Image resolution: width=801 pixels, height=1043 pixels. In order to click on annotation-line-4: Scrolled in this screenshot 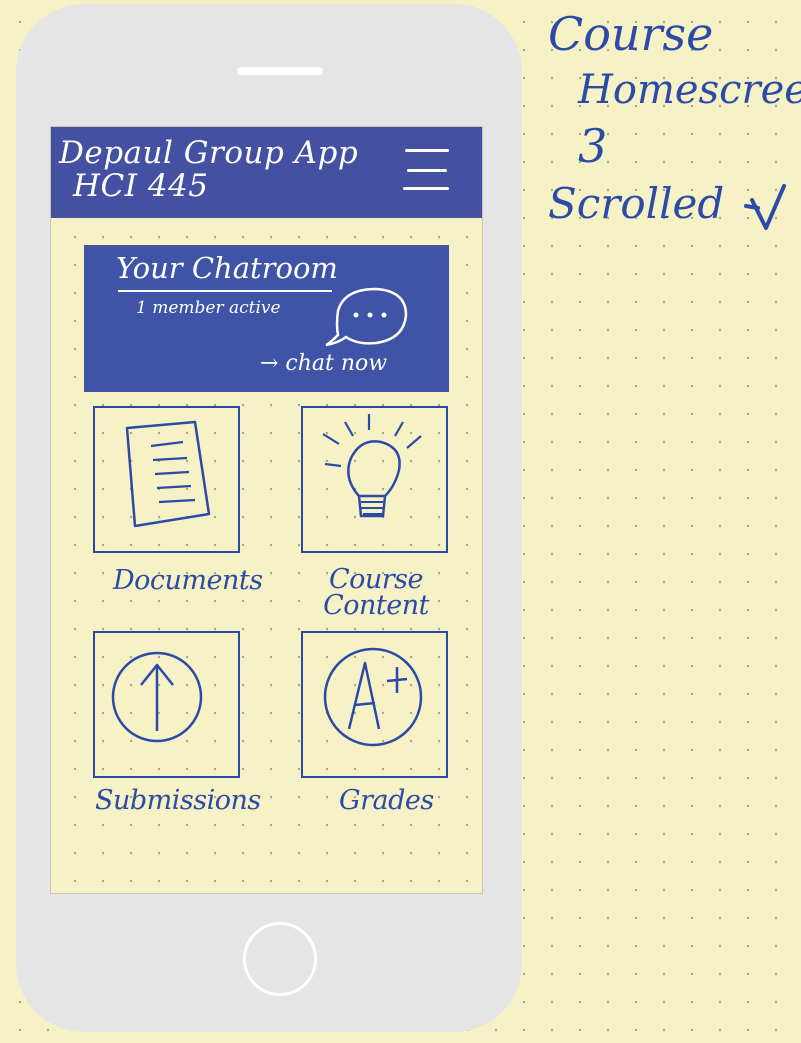, I will do `click(636, 203)`.